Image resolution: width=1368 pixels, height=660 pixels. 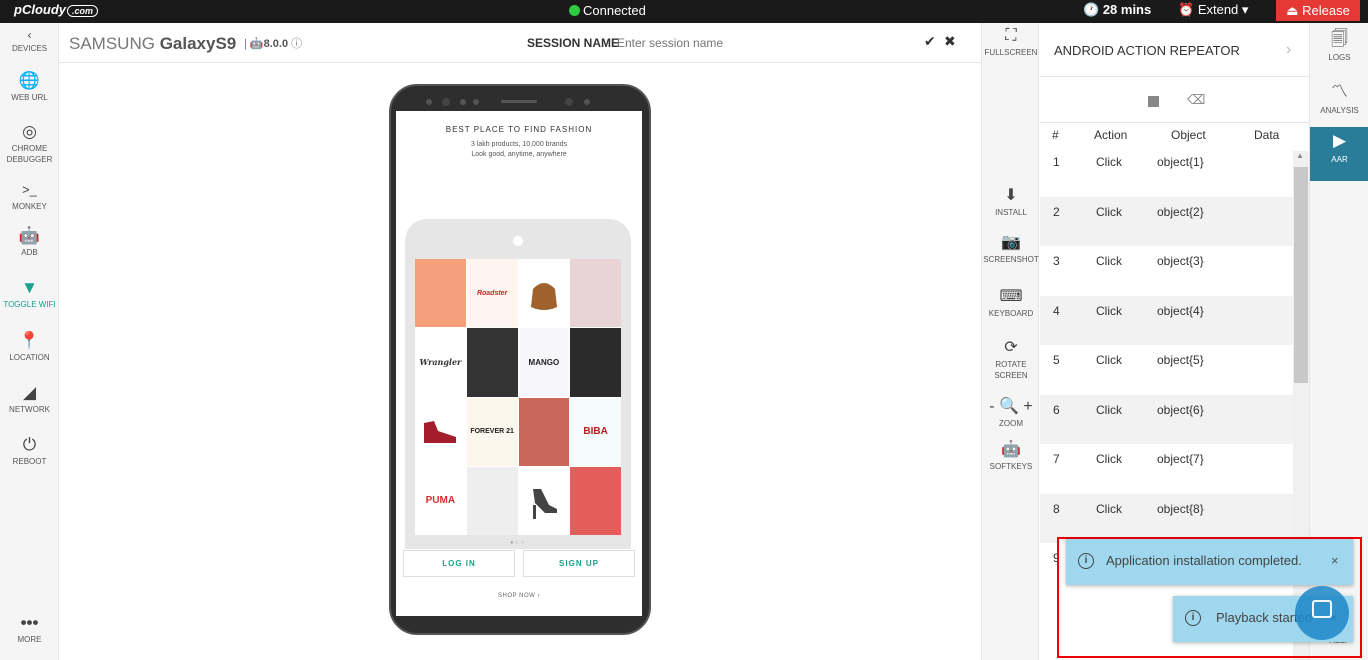 I want to click on status-text: Connected, so click(x=614, y=10).